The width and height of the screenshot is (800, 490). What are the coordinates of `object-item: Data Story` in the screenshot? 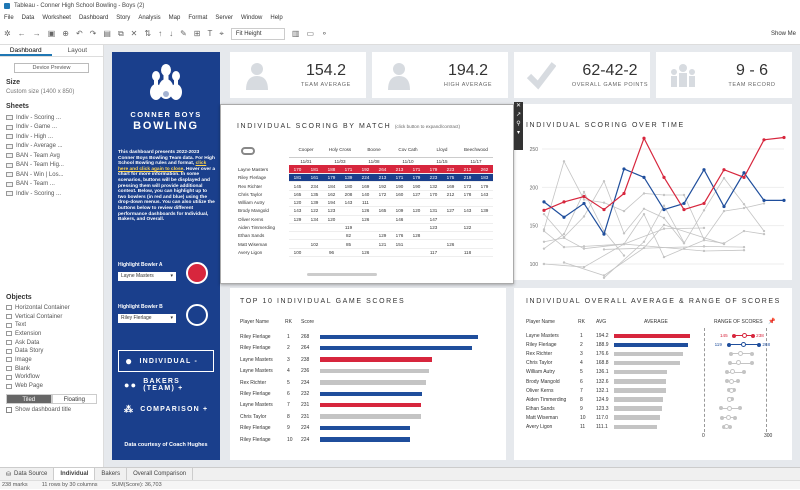 It's located at (51, 351).